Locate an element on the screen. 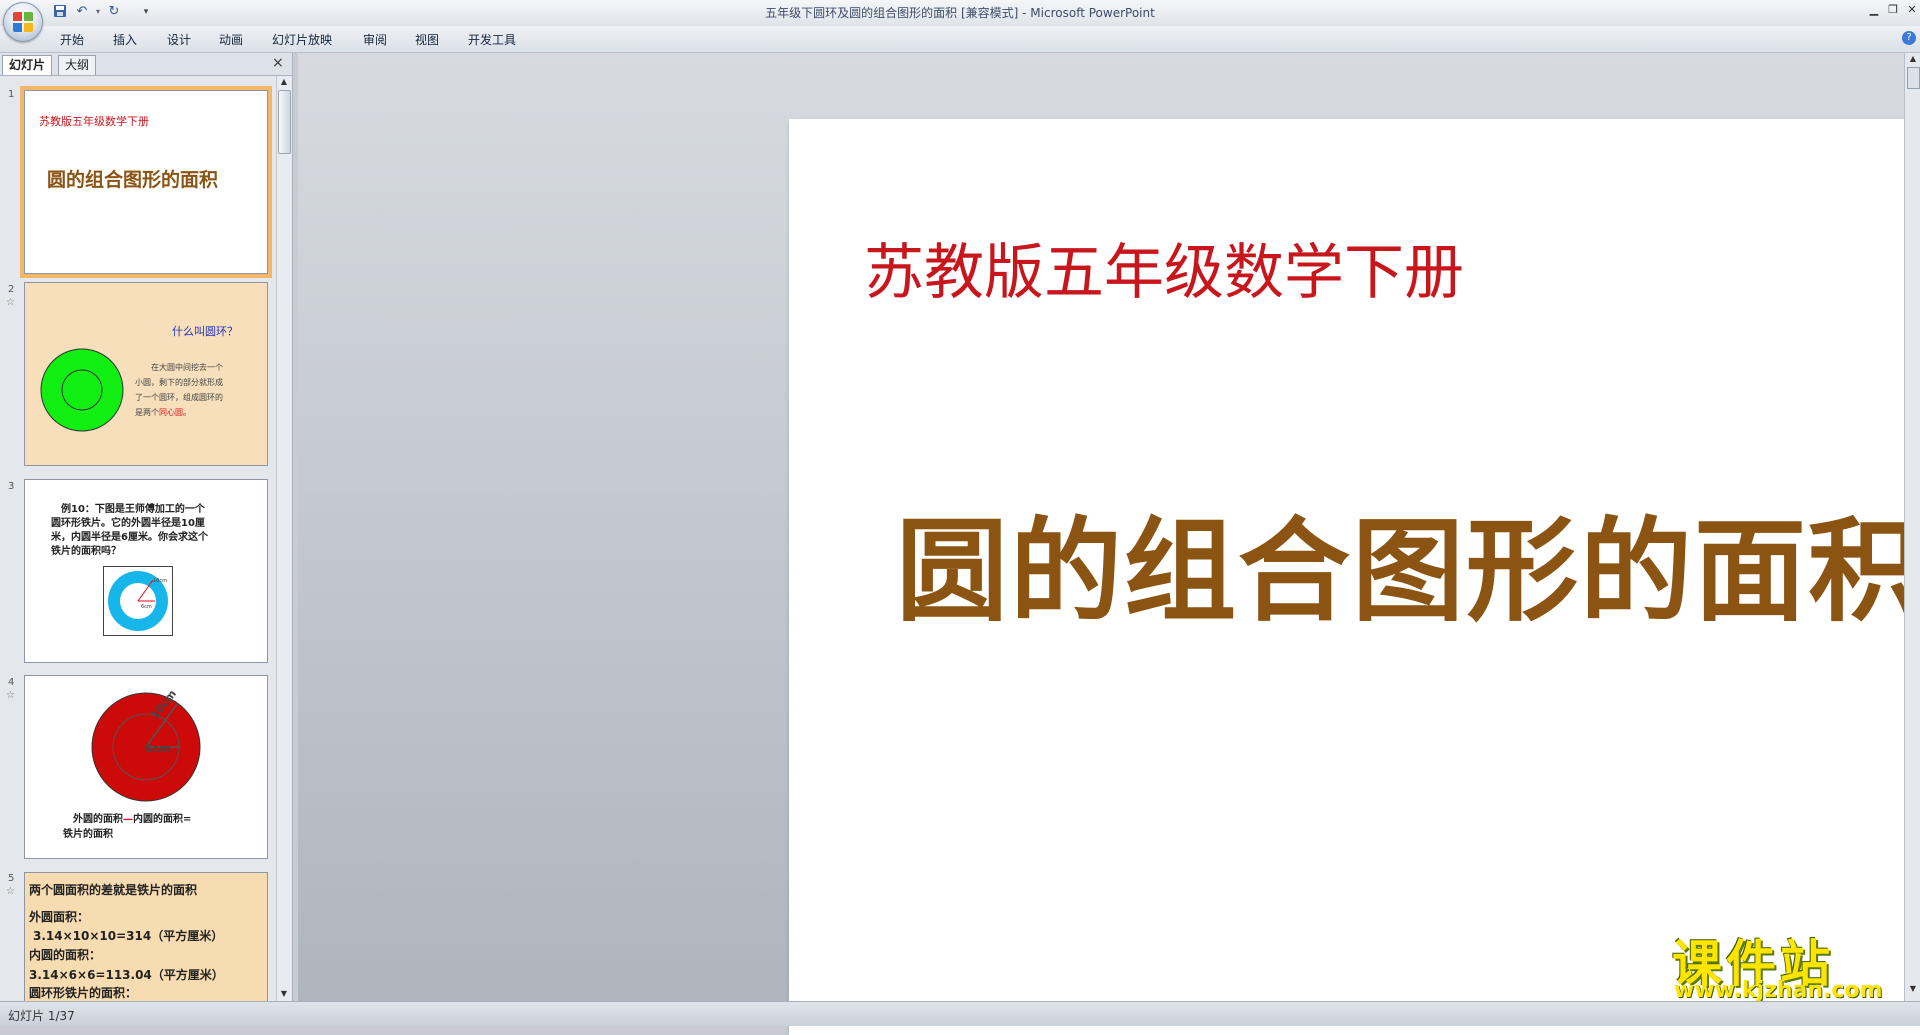 This screenshot has width=1920, height=1035. editor-scrollbar: ▲ ▼ is located at coordinates (1912, 527).